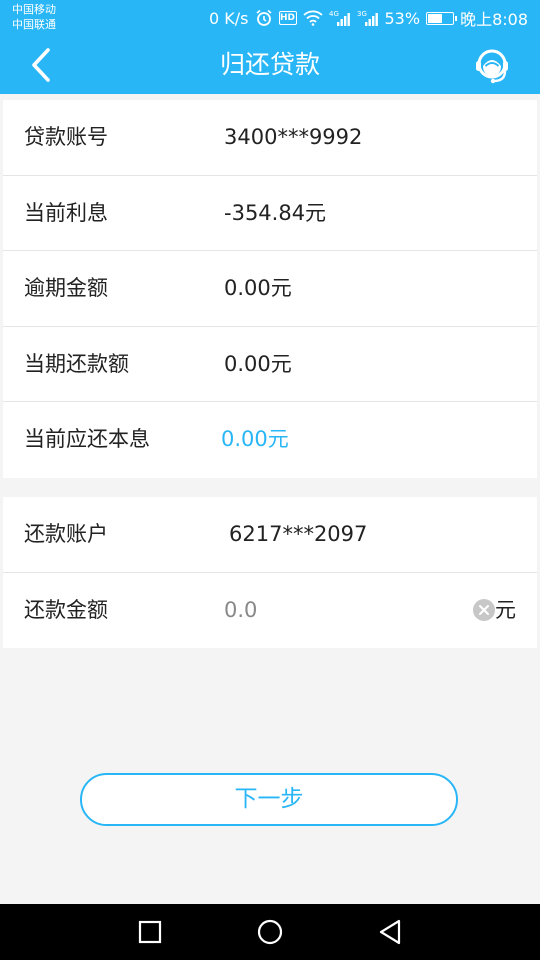 The height and width of the screenshot is (960, 540). Describe the element at coordinates (66, 137) in the screenshot. I see `row-label: 贷款账号` at that location.